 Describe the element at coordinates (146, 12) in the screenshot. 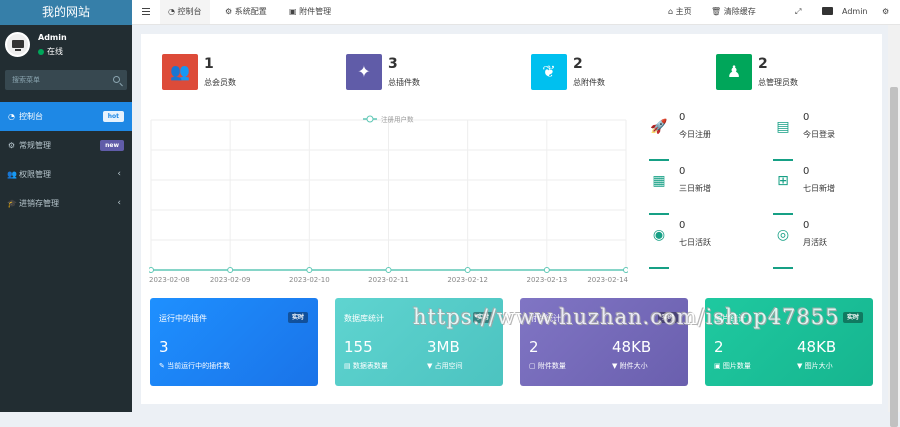

I see `sidebar-toggle-icon` at that location.